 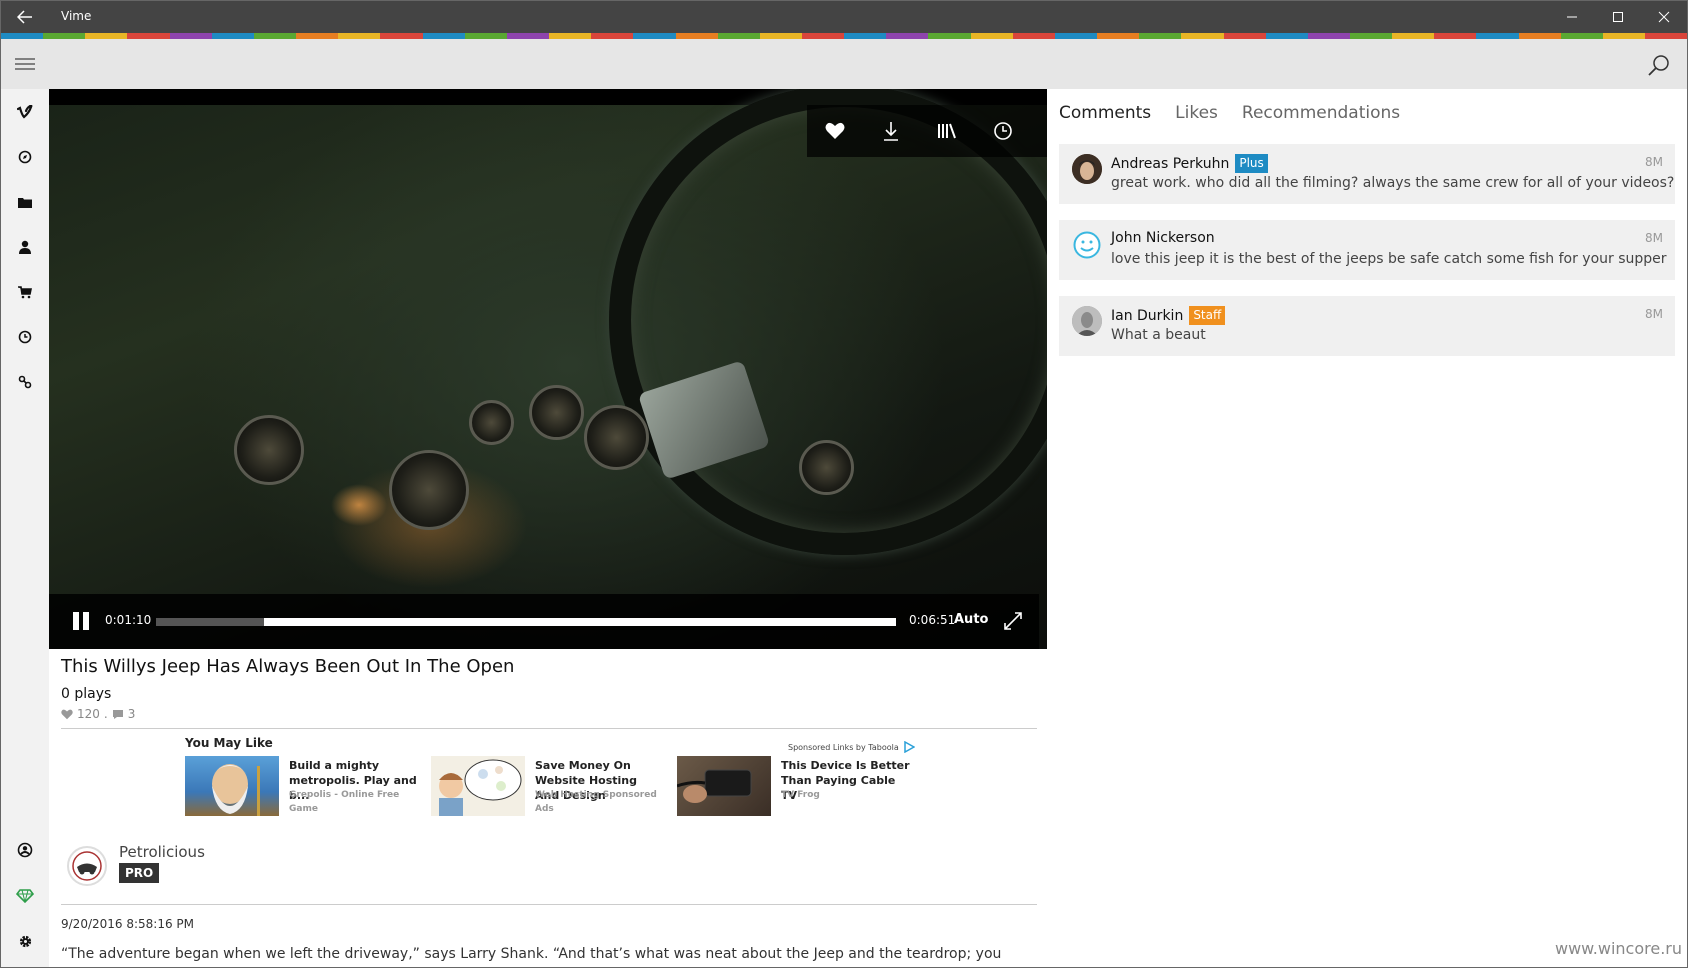 I want to click on ads-sponsored-link: Sponsored Links by Taboola, so click(x=851, y=747).